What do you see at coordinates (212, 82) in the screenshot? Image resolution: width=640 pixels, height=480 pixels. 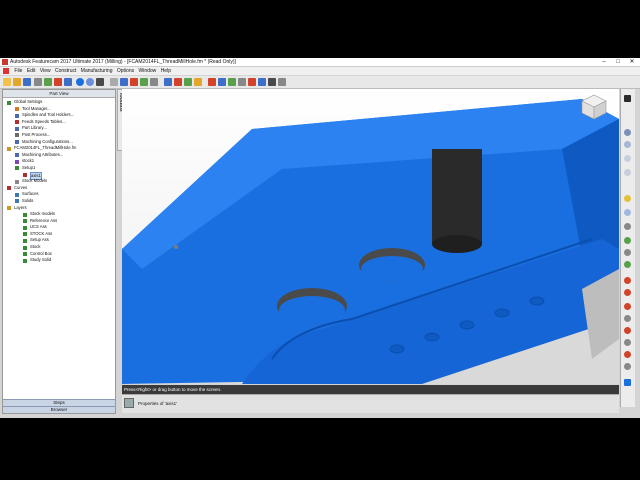 I see `curve-icon` at bounding box center [212, 82].